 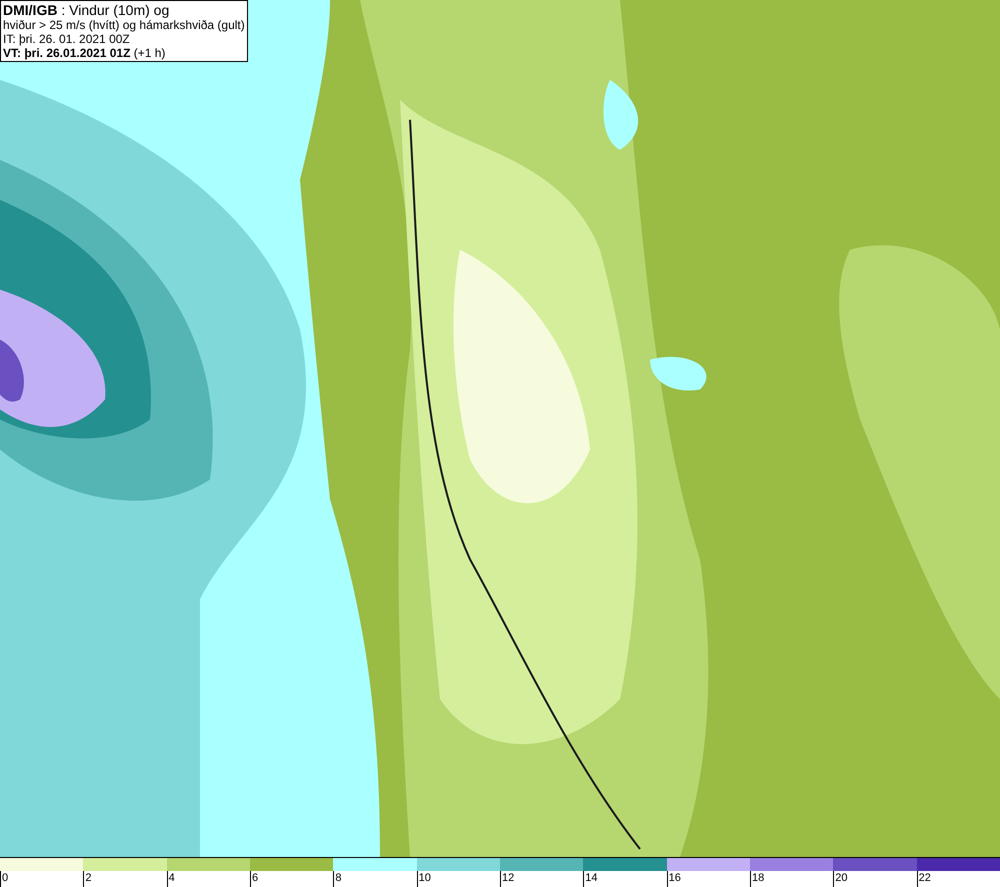 What do you see at coordinates (591, 878) in the screenshot?
I see `legend-label: 14` at bounding box center [591, 878].